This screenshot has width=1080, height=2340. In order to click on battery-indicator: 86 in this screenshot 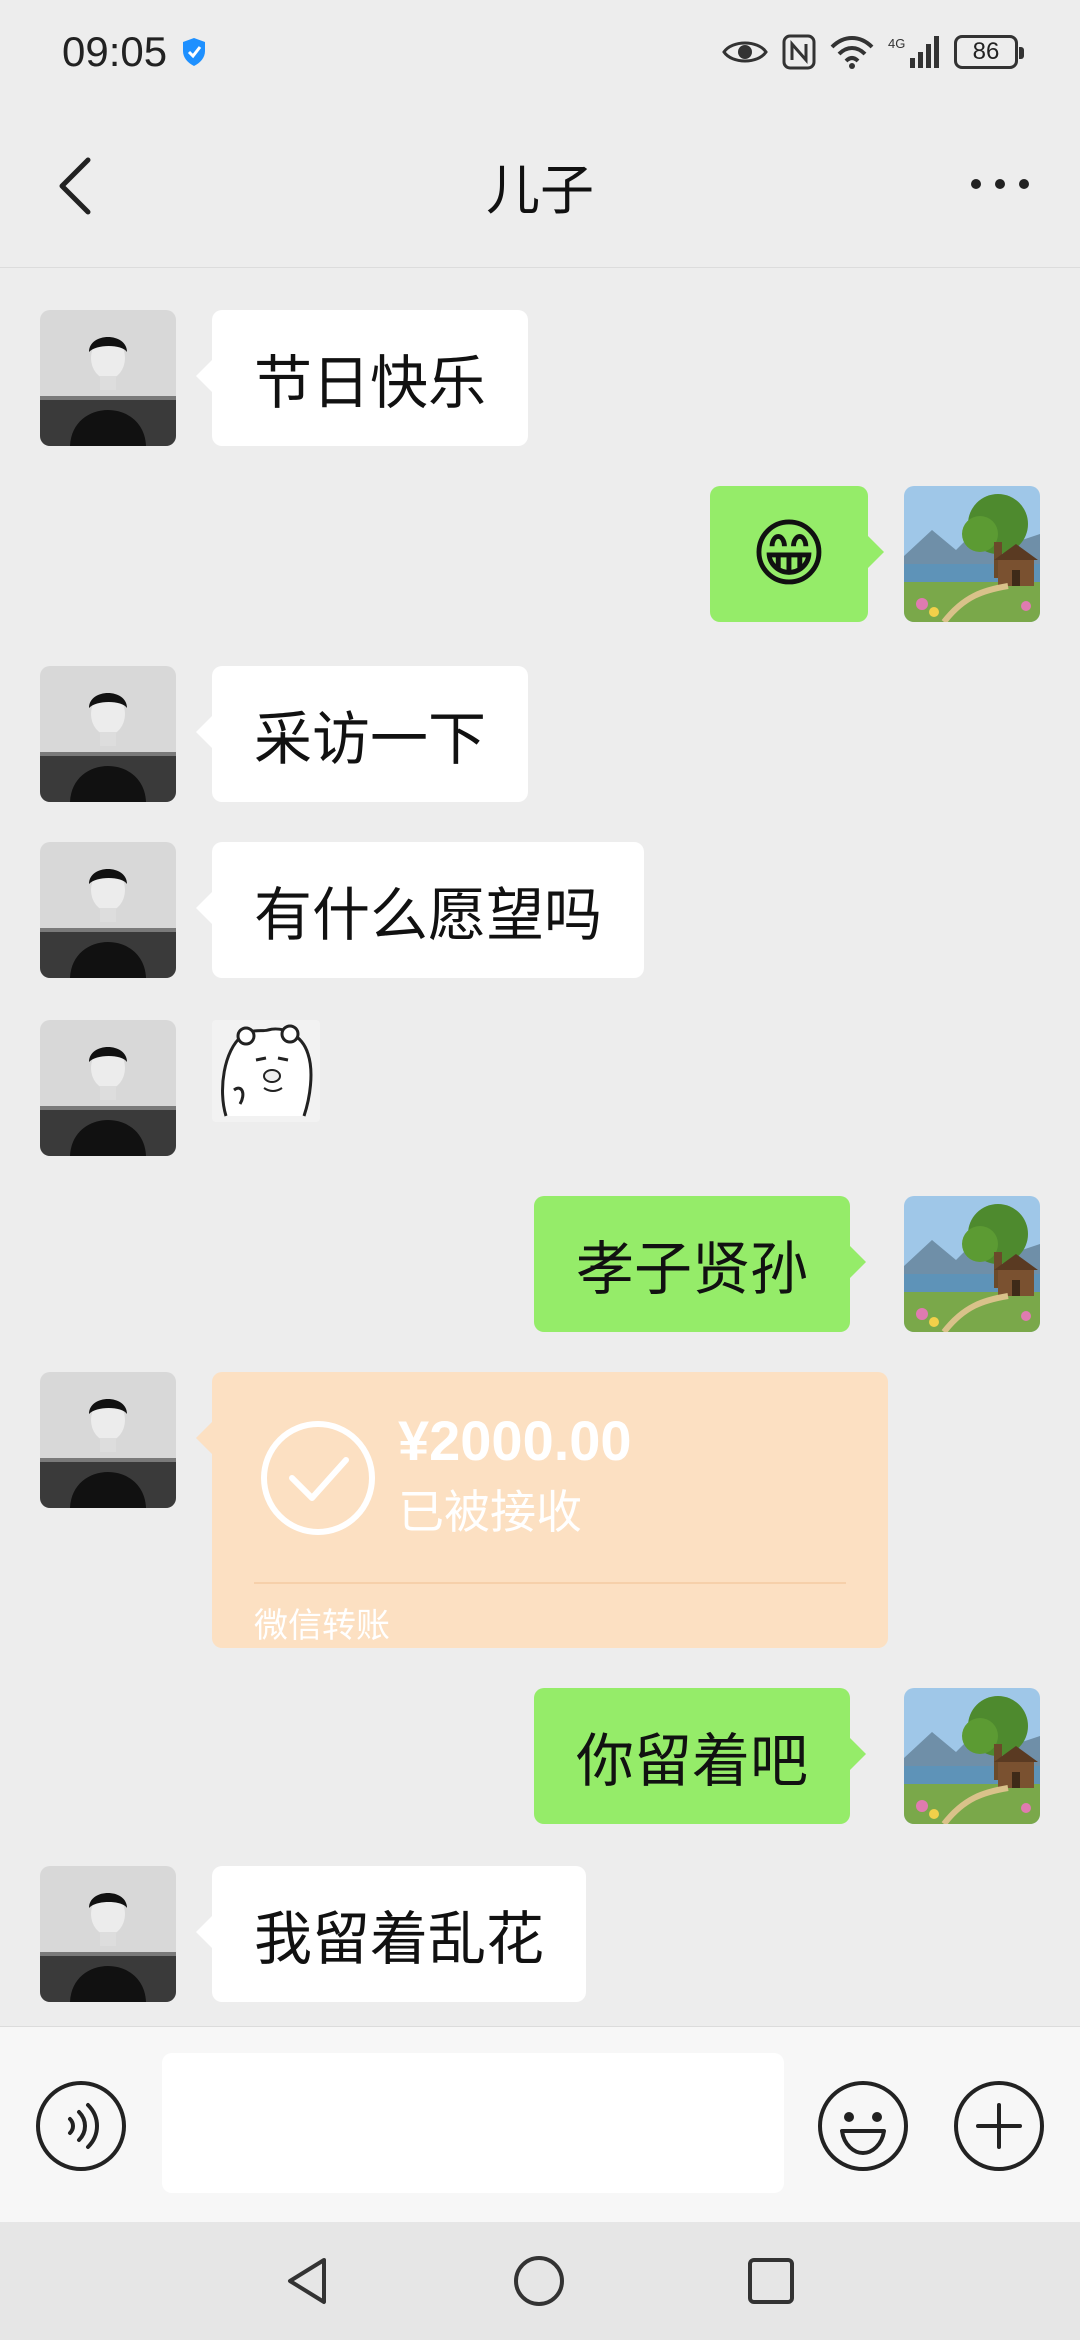, I will do `click(989, 52)`.